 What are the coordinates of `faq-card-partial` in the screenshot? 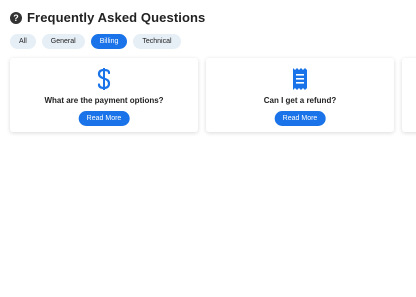 It's located at (409, 95).